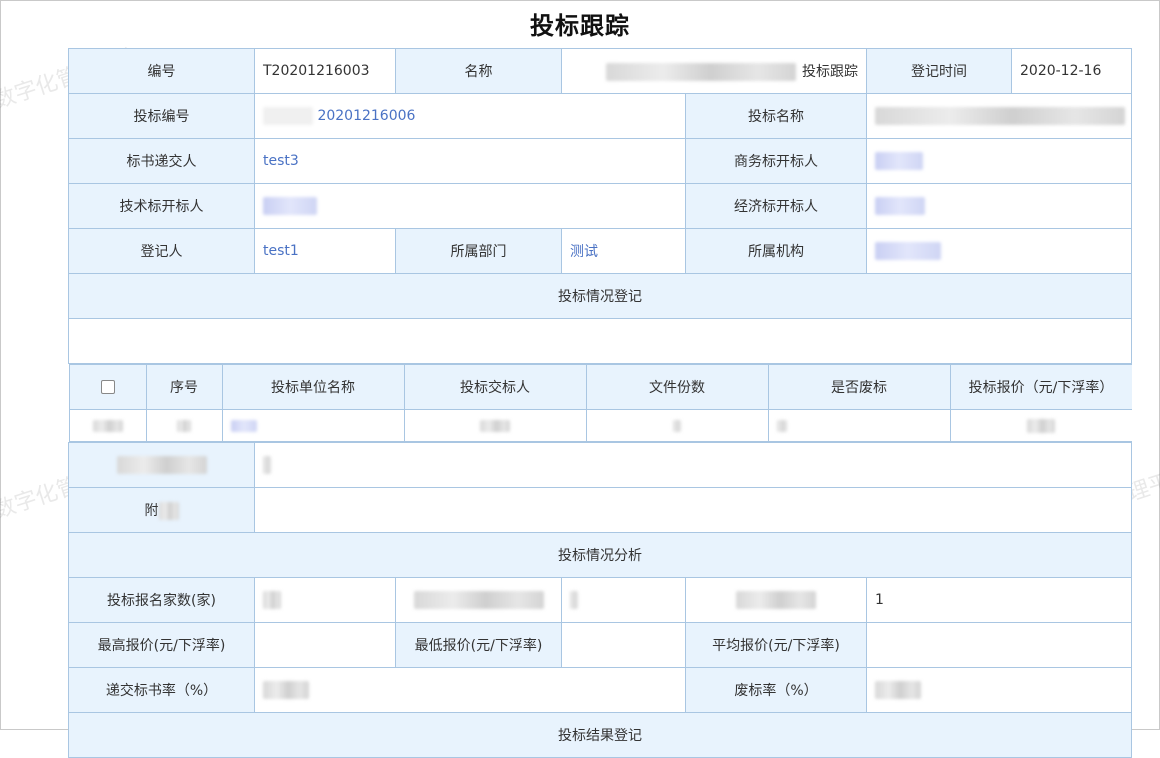 The image size is (1160, 758). I want to click on form-row-rates: 递交标书率（%） 废标率（%）, so click(600, 690).